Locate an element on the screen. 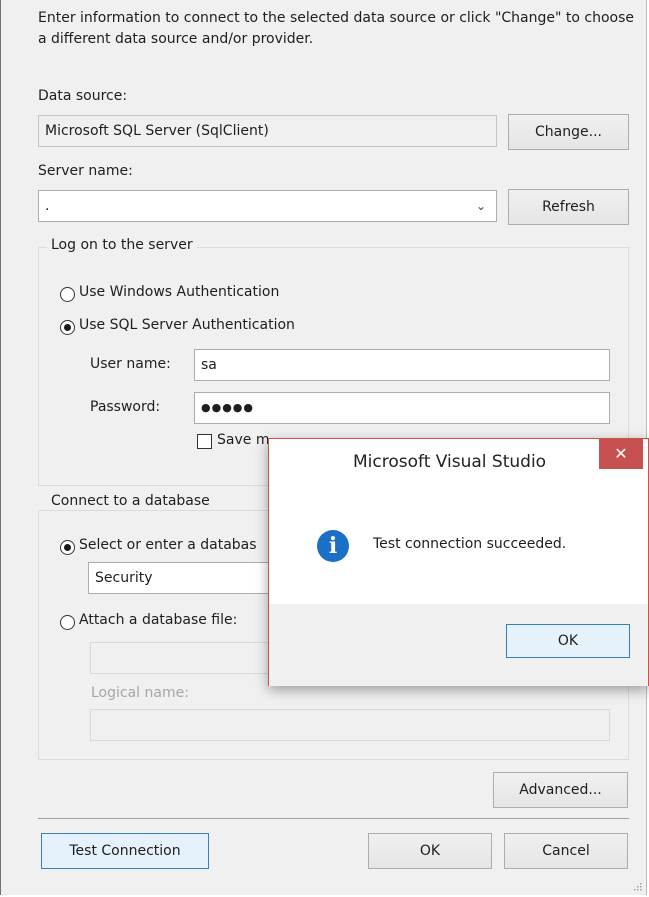  data-source-field: Microsoft SQL Server (SqlClient) is located at coordinates (267, 131).